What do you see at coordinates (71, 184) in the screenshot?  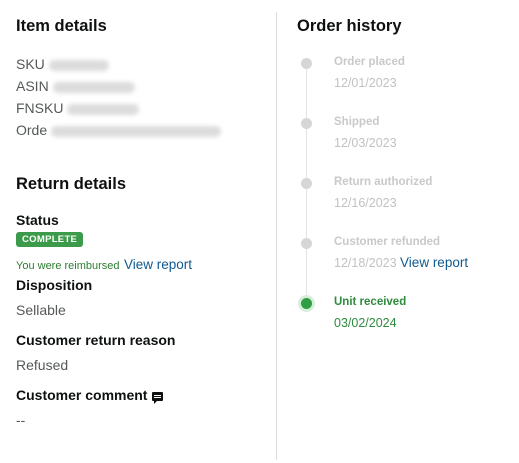 I see `return-details-title: Return details` at bounding box center [71, 184].